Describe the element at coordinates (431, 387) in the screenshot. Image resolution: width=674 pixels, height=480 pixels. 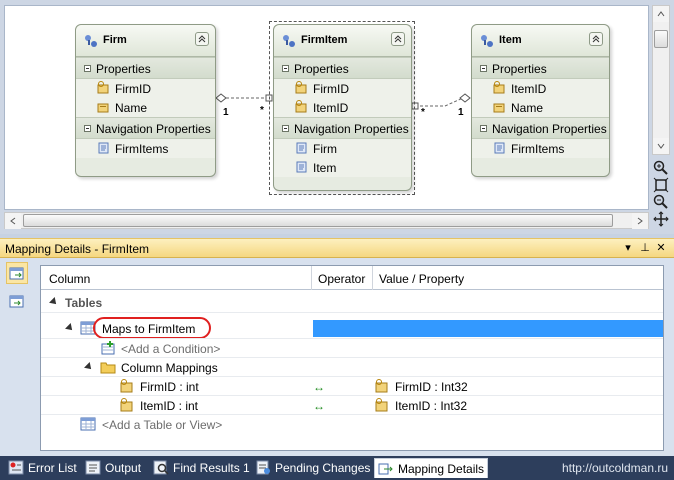
I see `mapping-property: FirmID : Int32` at that location.